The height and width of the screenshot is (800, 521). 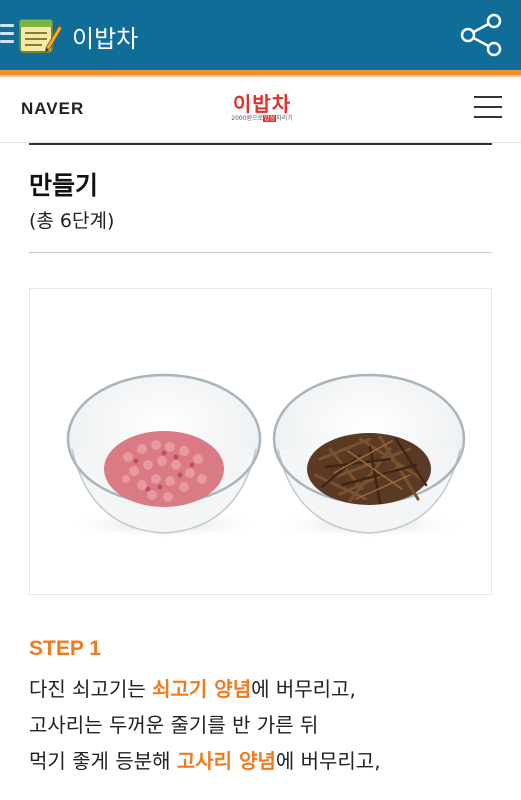 What do you see at coordinates (202, 689) in the screenshot?
I see `step-text-1-highlight: 쇠고기 양념` at bounding box center [202, 689].